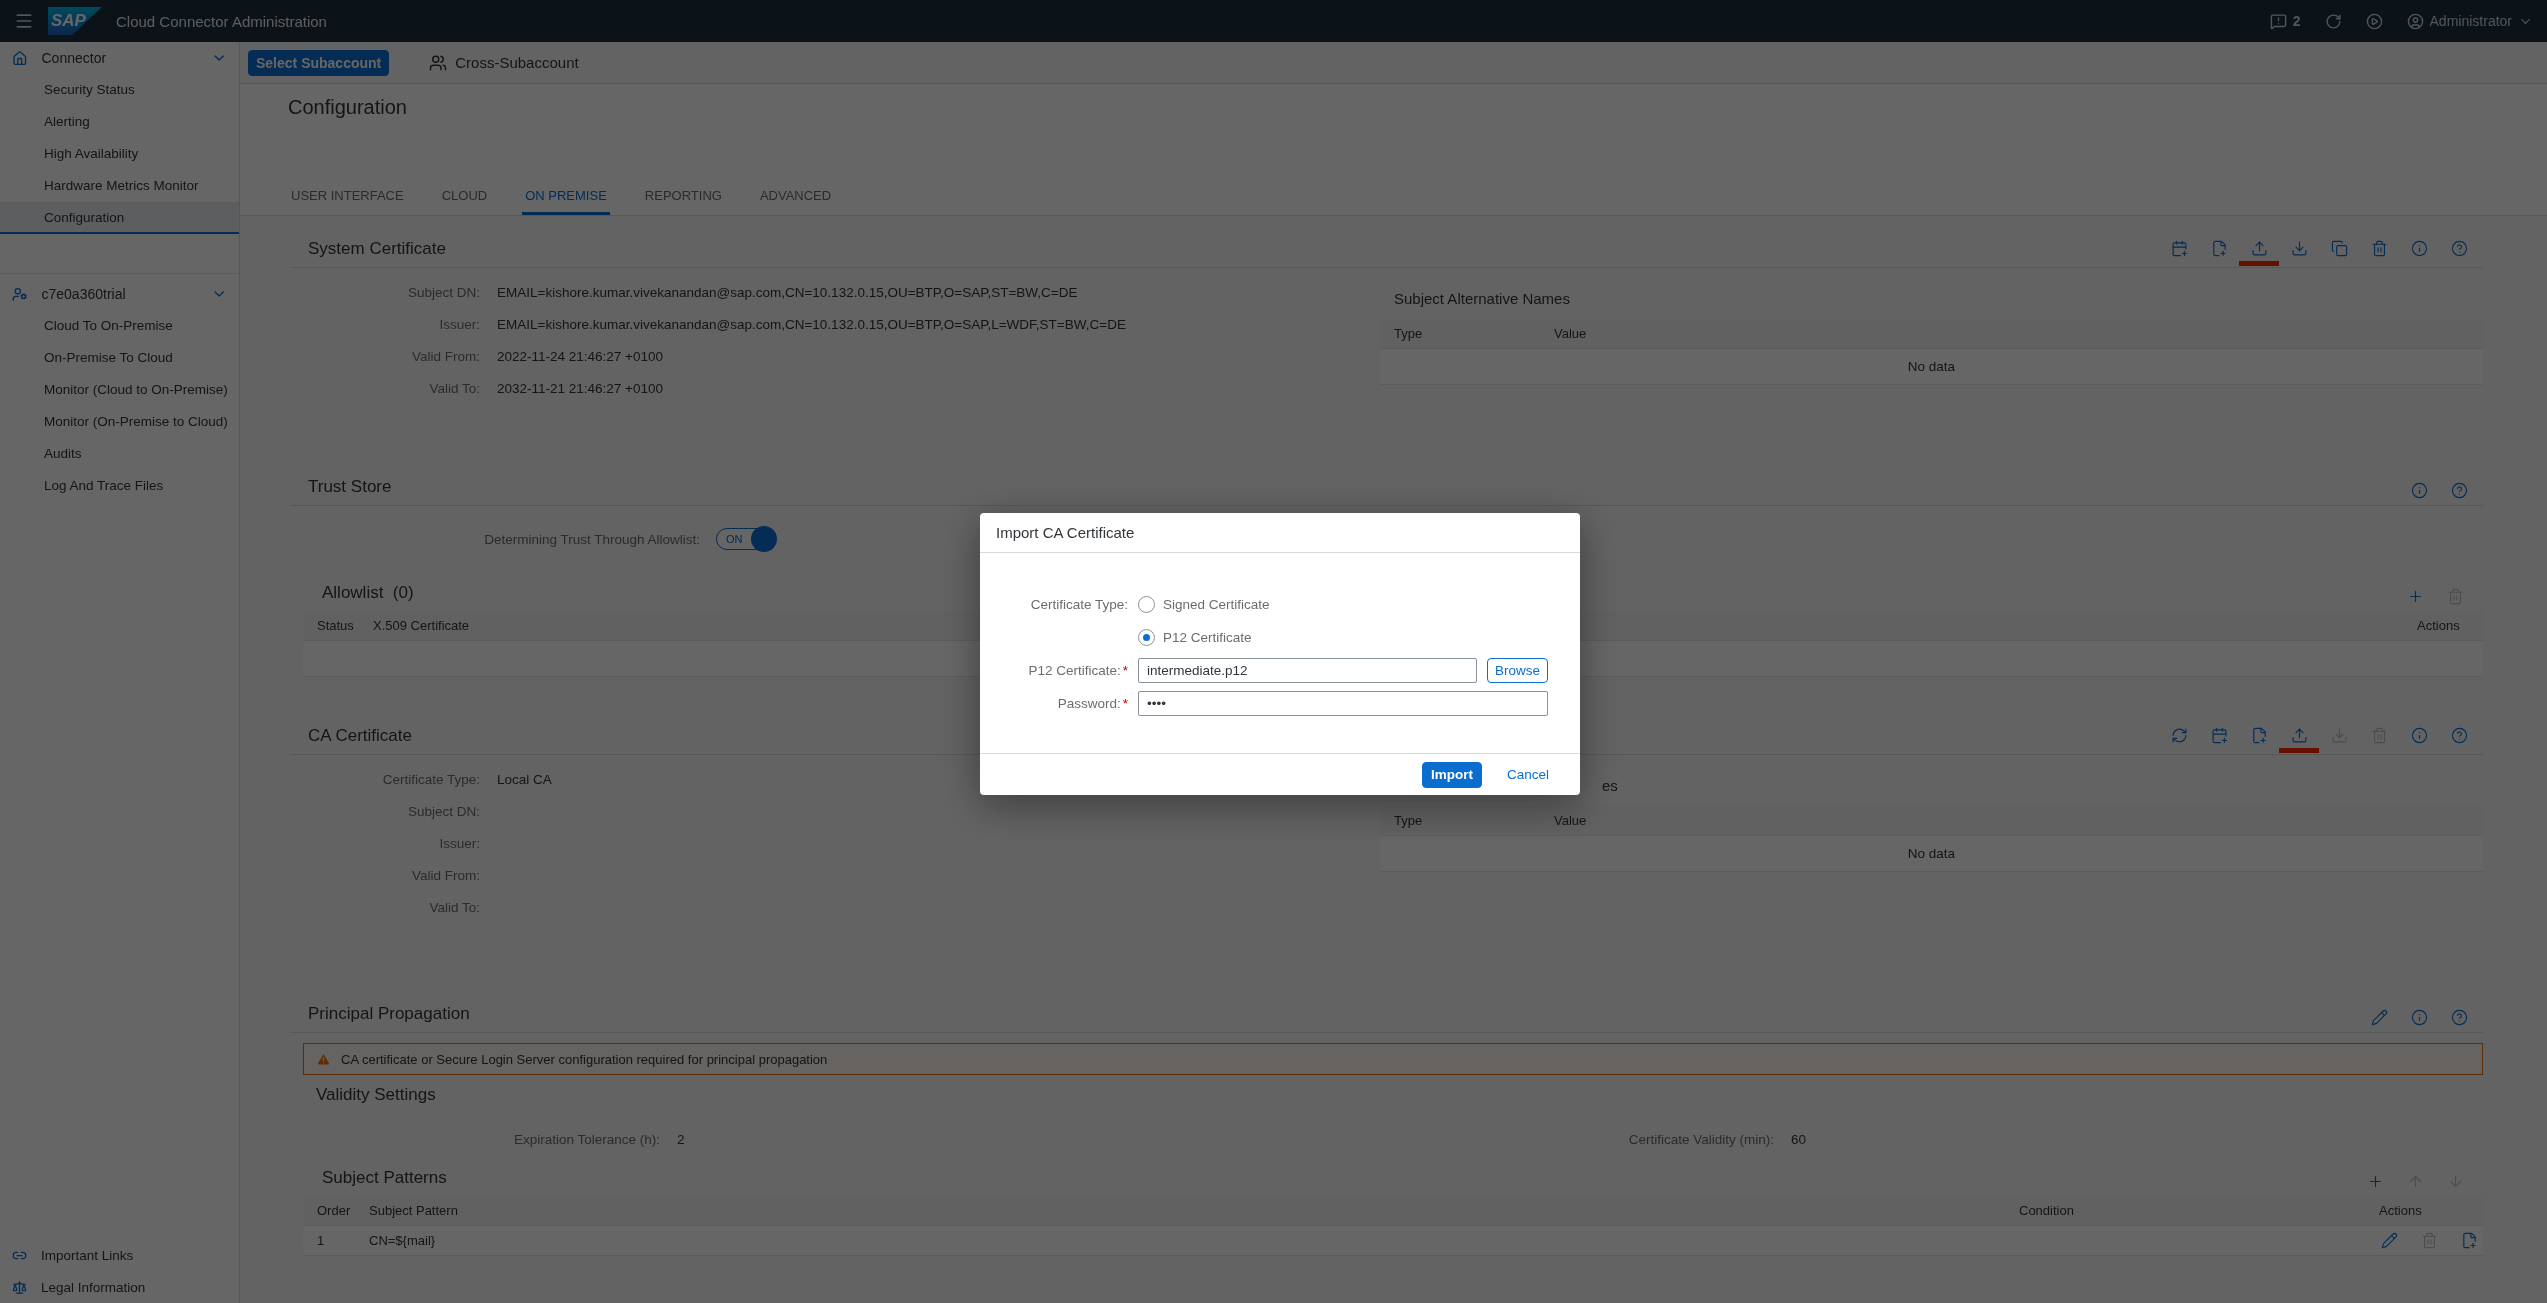 Image resolution: width=2547 pixels, height=1303 pixels. Describe the element at coordinates (119, 454) in the screenshot. I see `nav-item: Audits` at that location.